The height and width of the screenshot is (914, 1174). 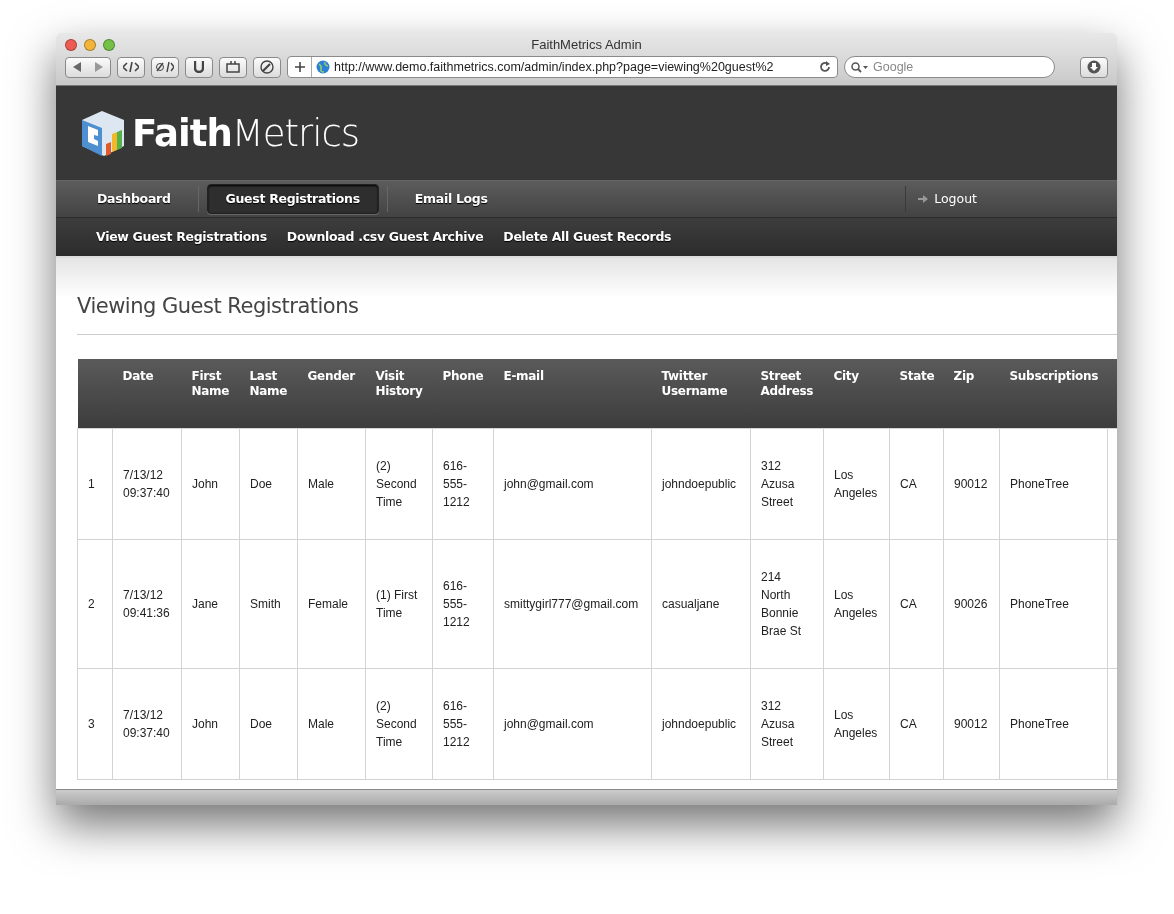 I want to click on column-header: First Name, so click(x=210, y=393).